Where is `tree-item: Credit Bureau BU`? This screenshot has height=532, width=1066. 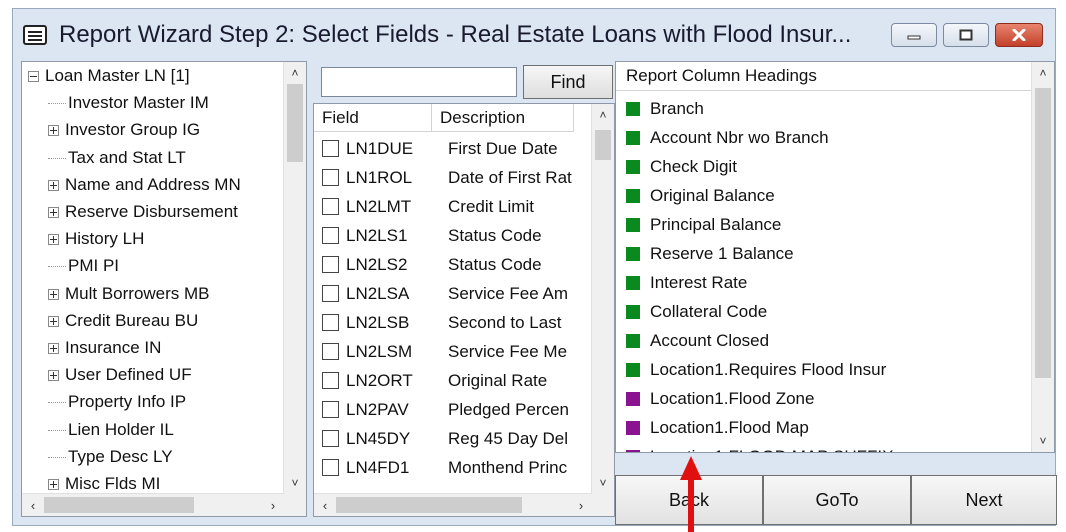
tree-item: Credit Bureau BU is located at coordinates (123, 320).